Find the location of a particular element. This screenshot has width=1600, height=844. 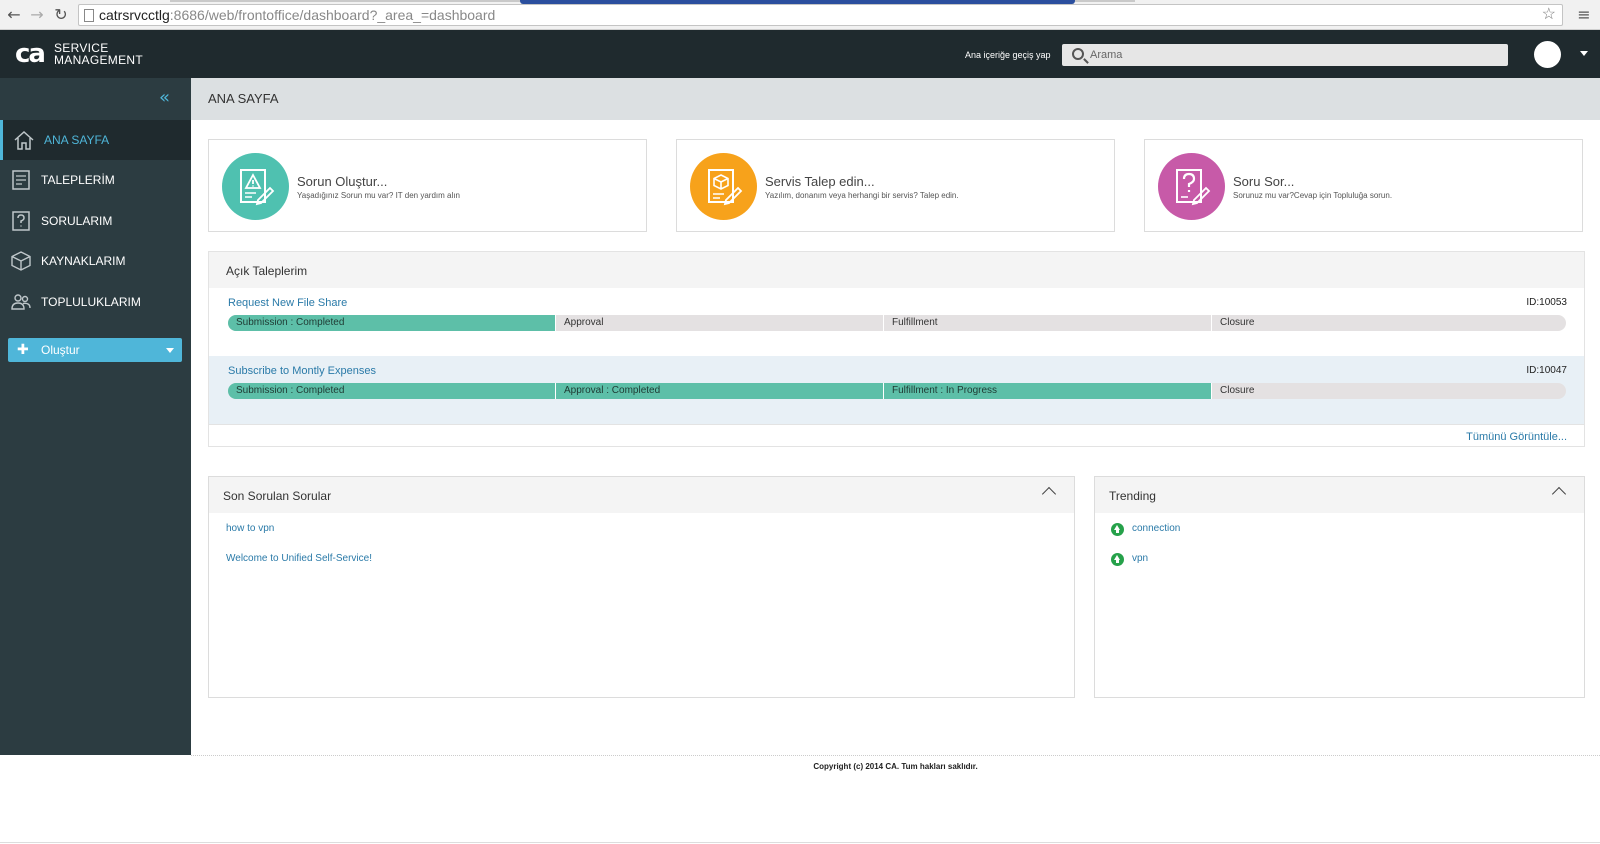

recent-questions-header: Son Sorulan Sorular is located at coordinates (641, 495).